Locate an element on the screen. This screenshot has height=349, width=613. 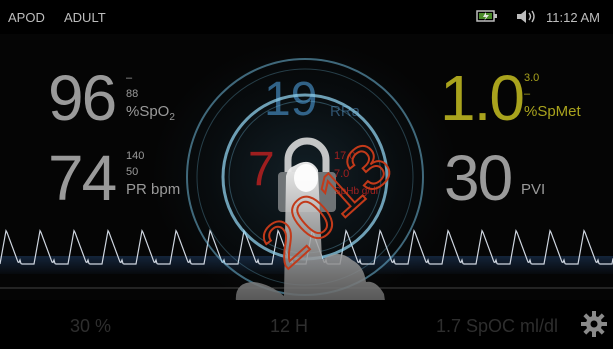
pr-tile: 74 is located at coordinates (82, 178).